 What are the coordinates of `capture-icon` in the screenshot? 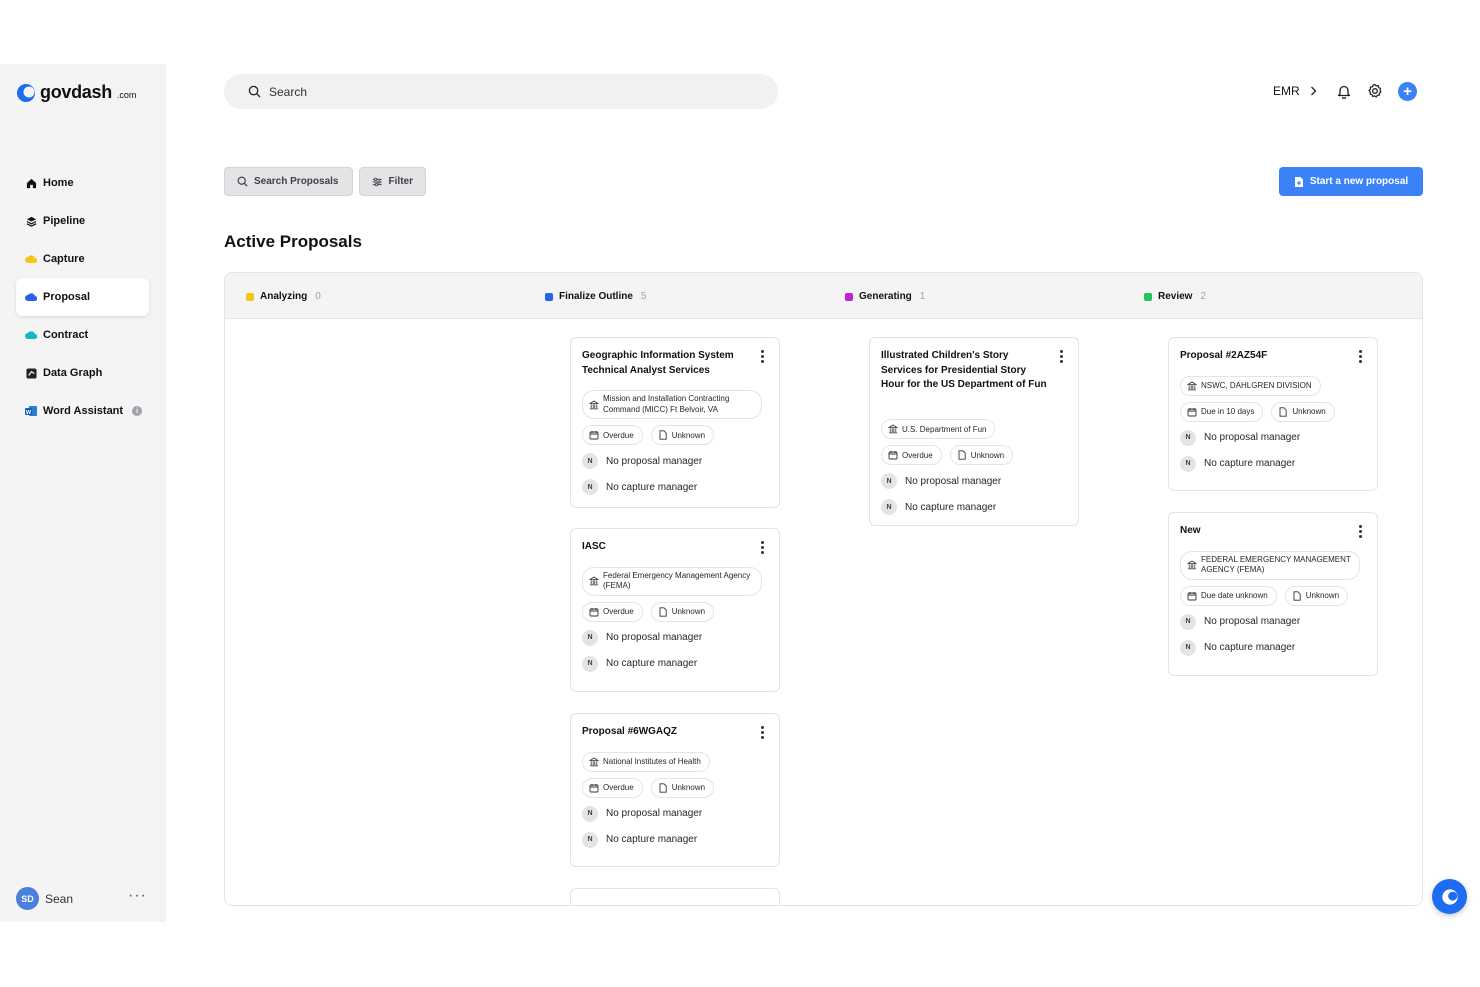 It's located at (31, 259).